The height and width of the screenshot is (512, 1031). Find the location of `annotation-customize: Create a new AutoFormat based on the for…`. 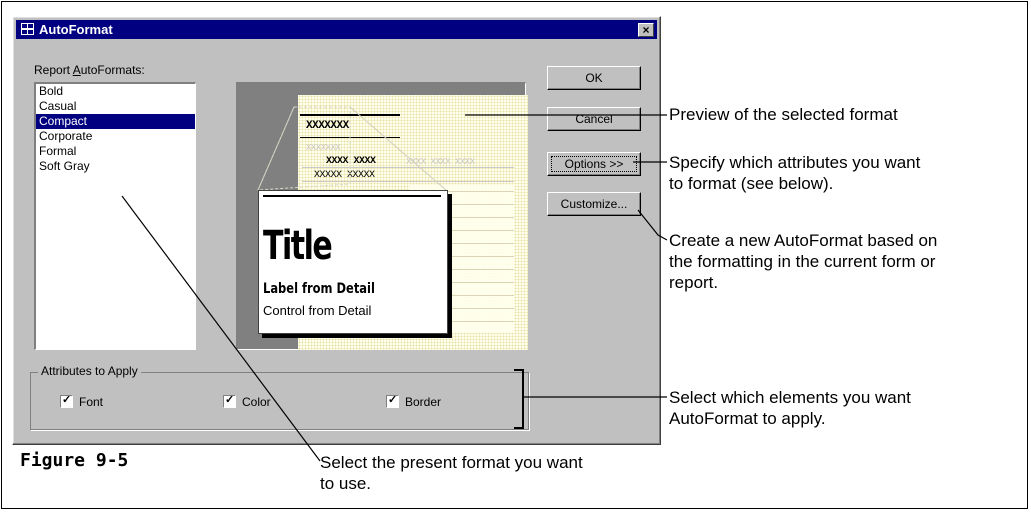

annotation-customize: Create a new AutoFormat based on the for… is located at coordinates (803, 261).